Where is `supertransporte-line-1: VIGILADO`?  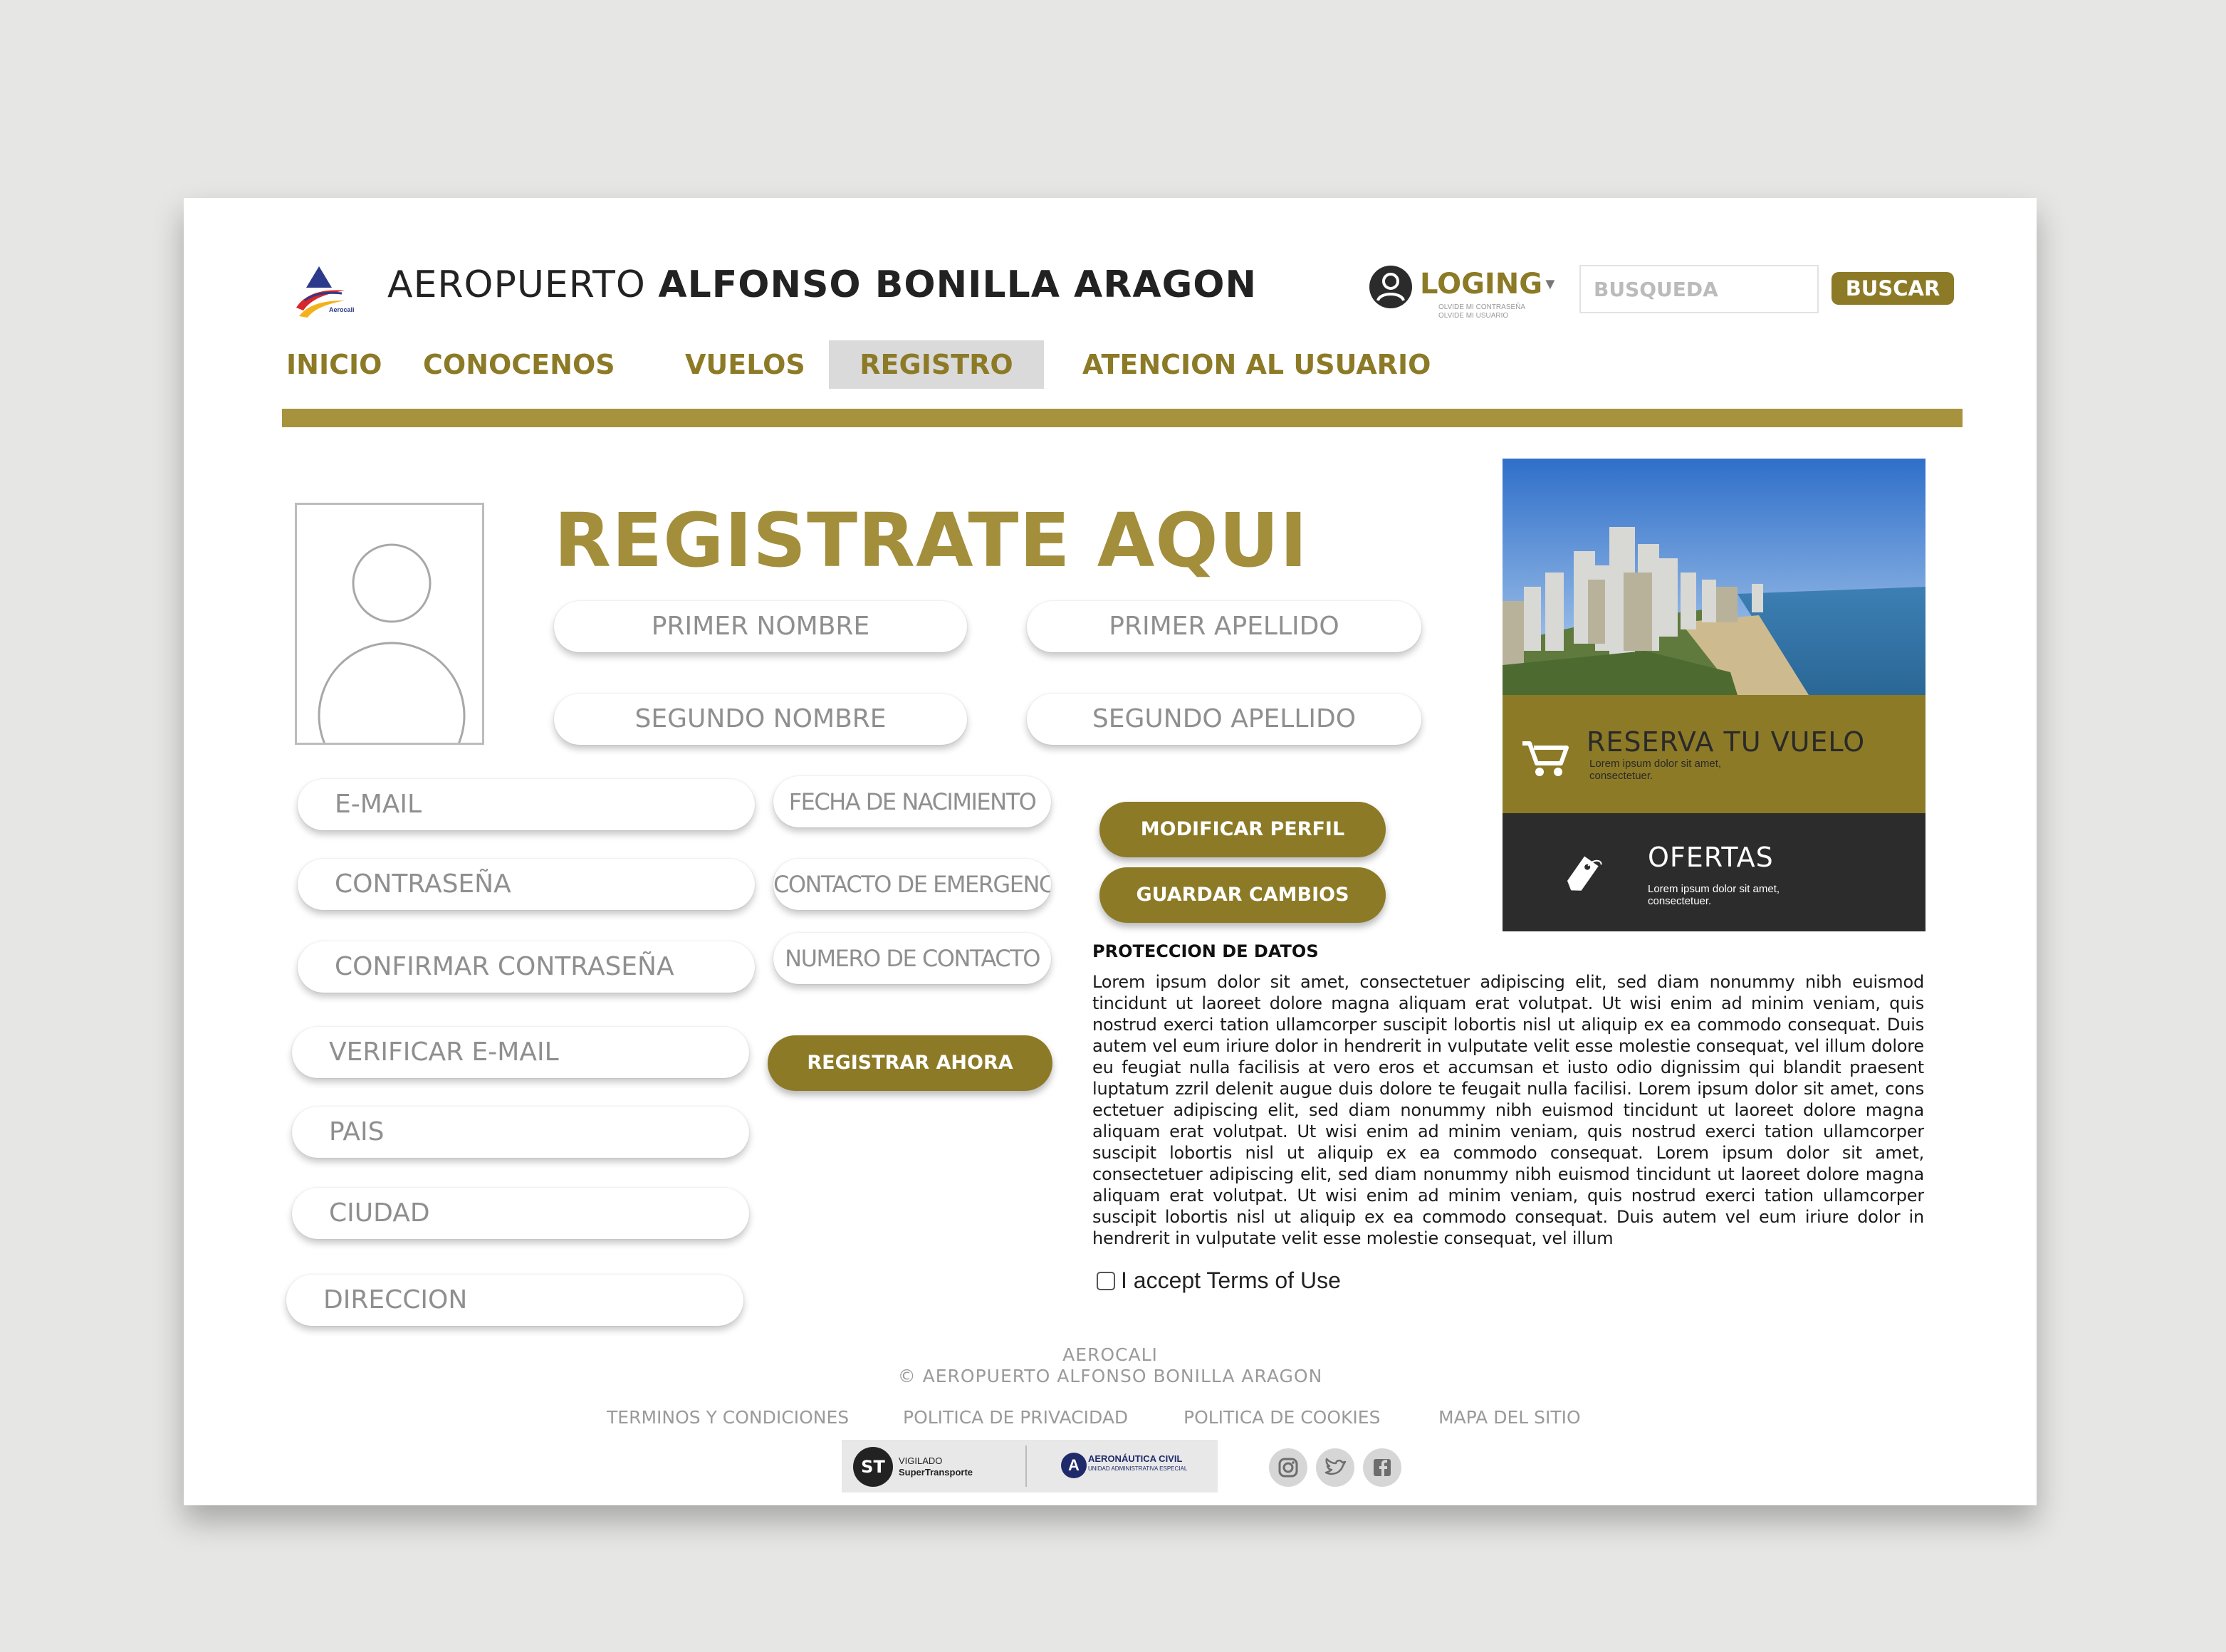
supertransporte-line-1: VIGILADO is located at coordinates (921, 1461).